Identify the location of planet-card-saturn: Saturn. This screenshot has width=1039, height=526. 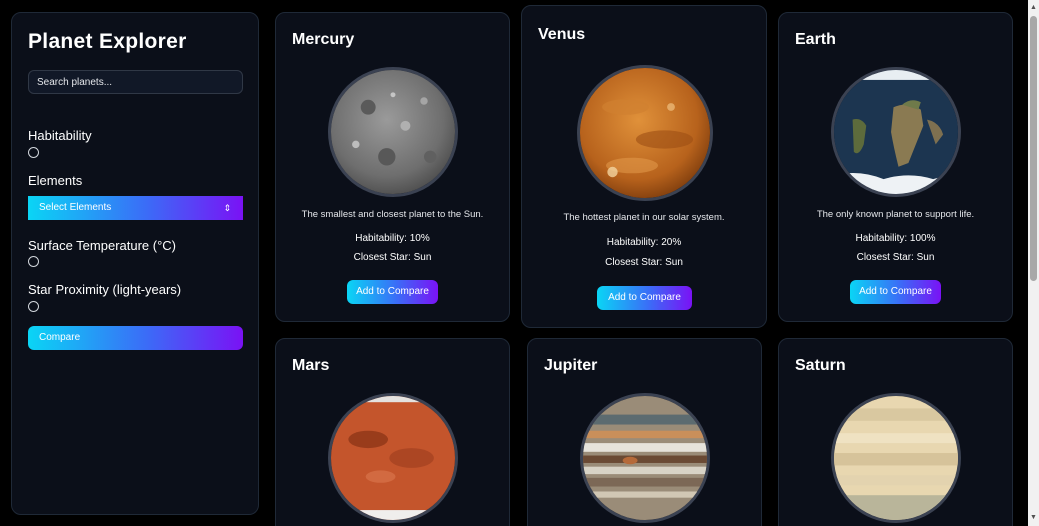
(895, 432).